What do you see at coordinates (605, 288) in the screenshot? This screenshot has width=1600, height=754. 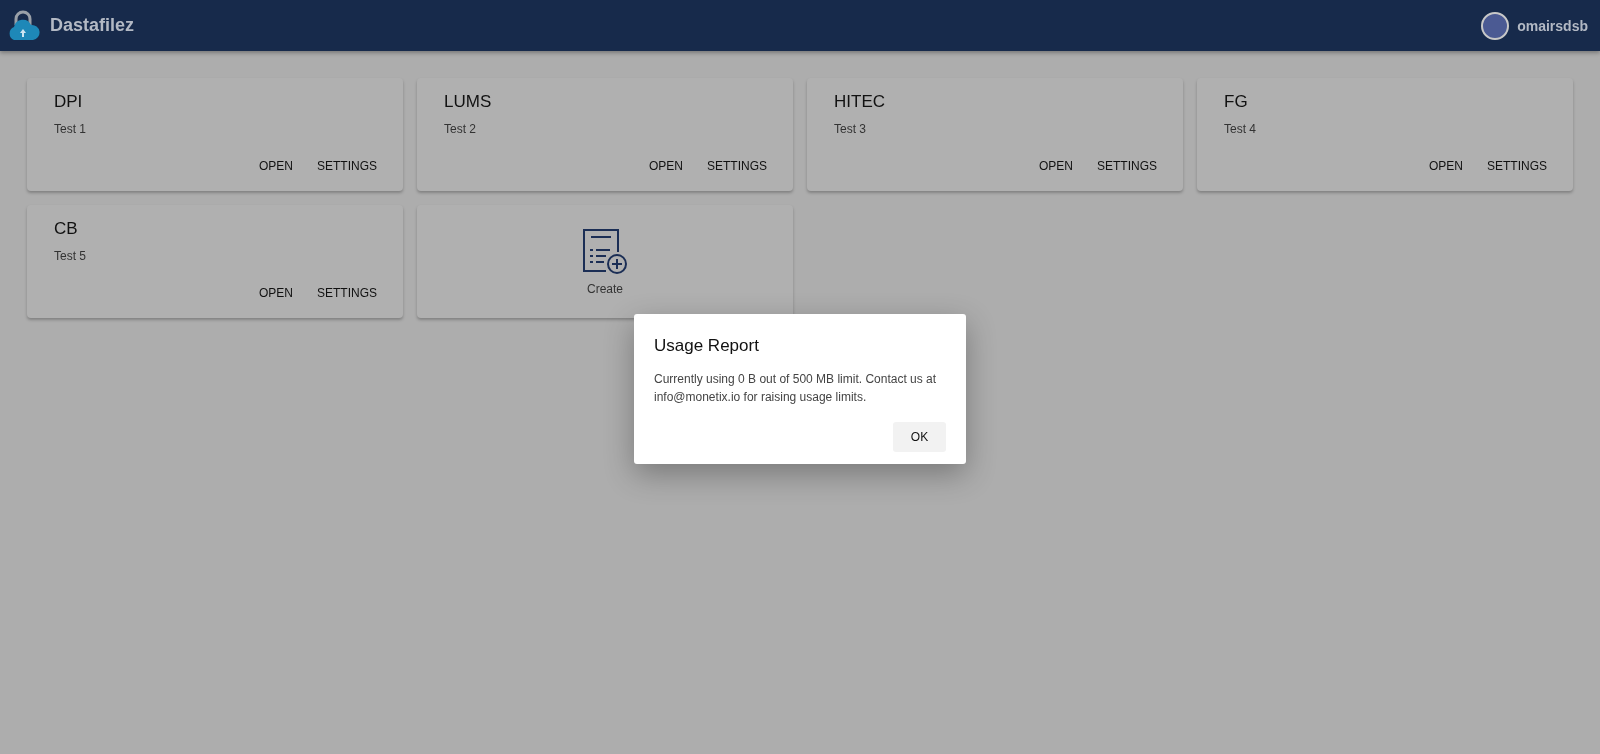 I see `create-label: Create` at bounding box center [605, 288].